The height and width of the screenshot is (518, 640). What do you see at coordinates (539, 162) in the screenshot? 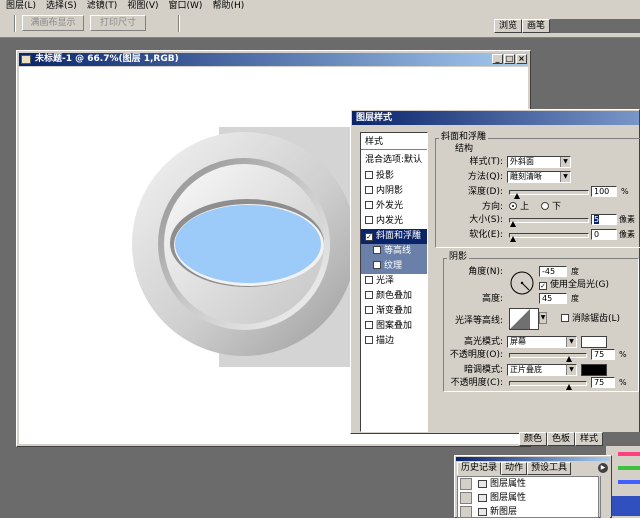
I see `style-select: 外斜面 ▼` at bounding box center [539, 162].